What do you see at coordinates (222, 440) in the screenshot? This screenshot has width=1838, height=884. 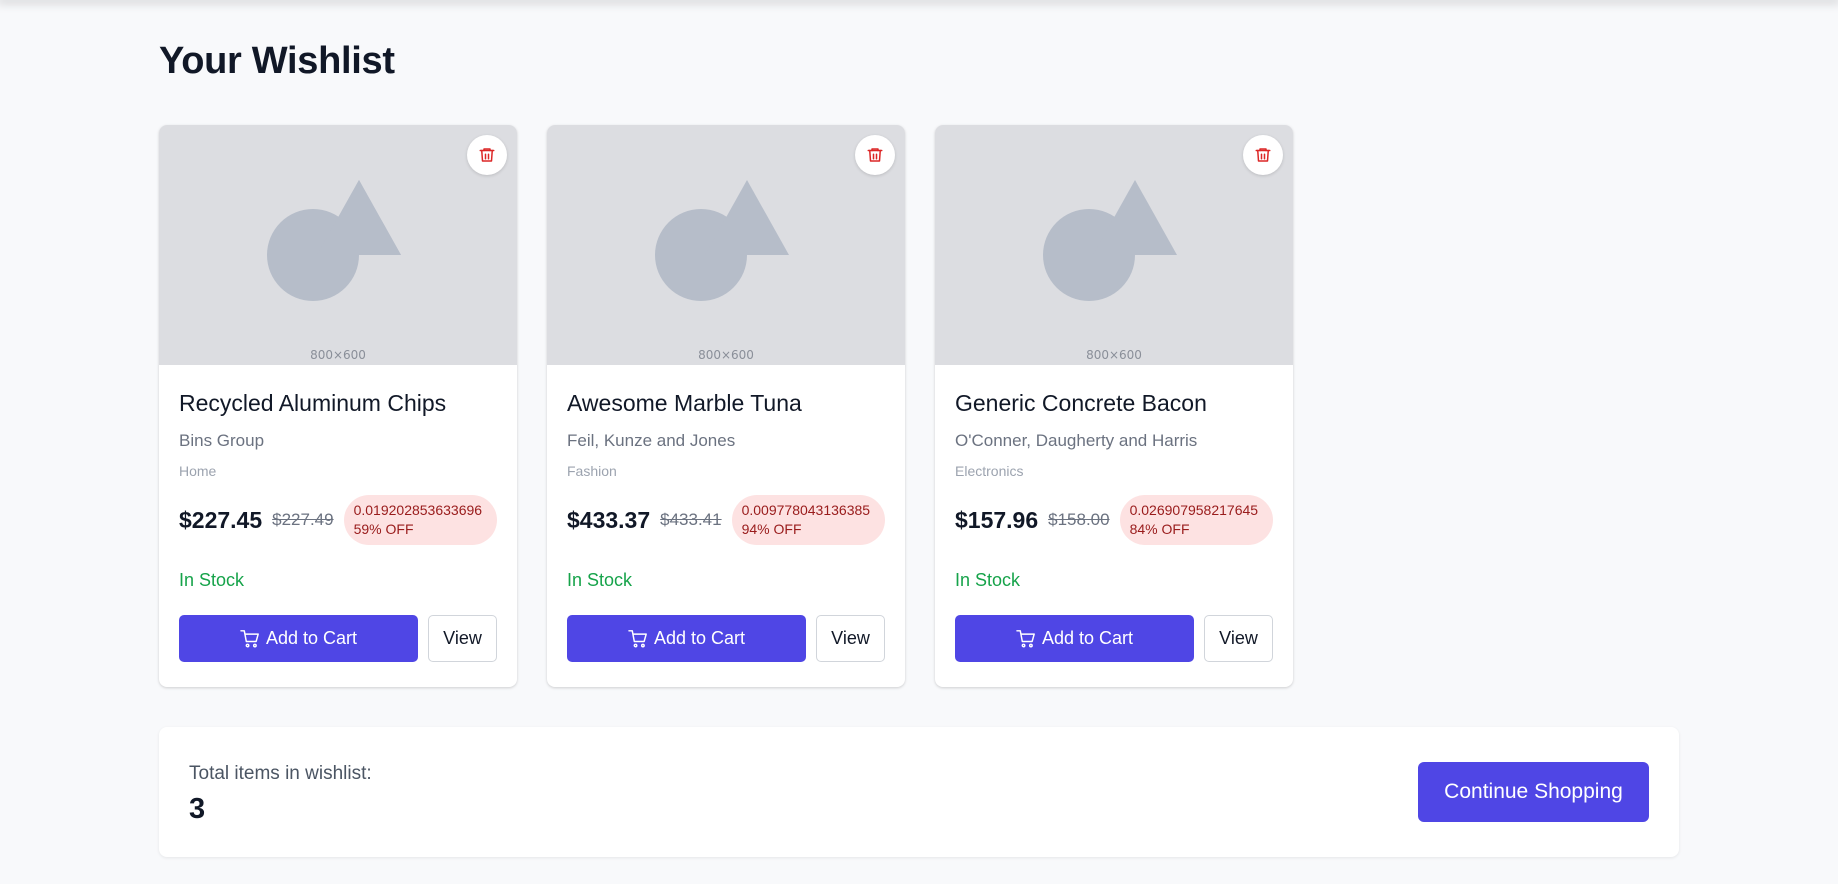 I see `product-brand: Bins Group` at bounding box center [222, 440].